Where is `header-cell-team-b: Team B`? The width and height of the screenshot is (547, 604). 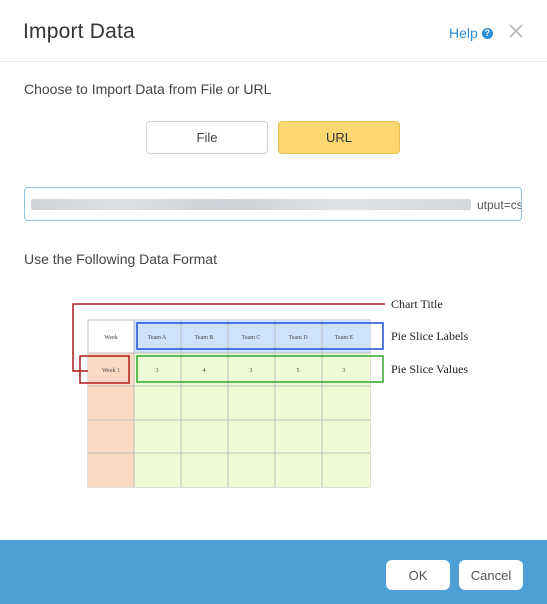 header-cell-team-b: Team B is located at coordinates (204, 338).